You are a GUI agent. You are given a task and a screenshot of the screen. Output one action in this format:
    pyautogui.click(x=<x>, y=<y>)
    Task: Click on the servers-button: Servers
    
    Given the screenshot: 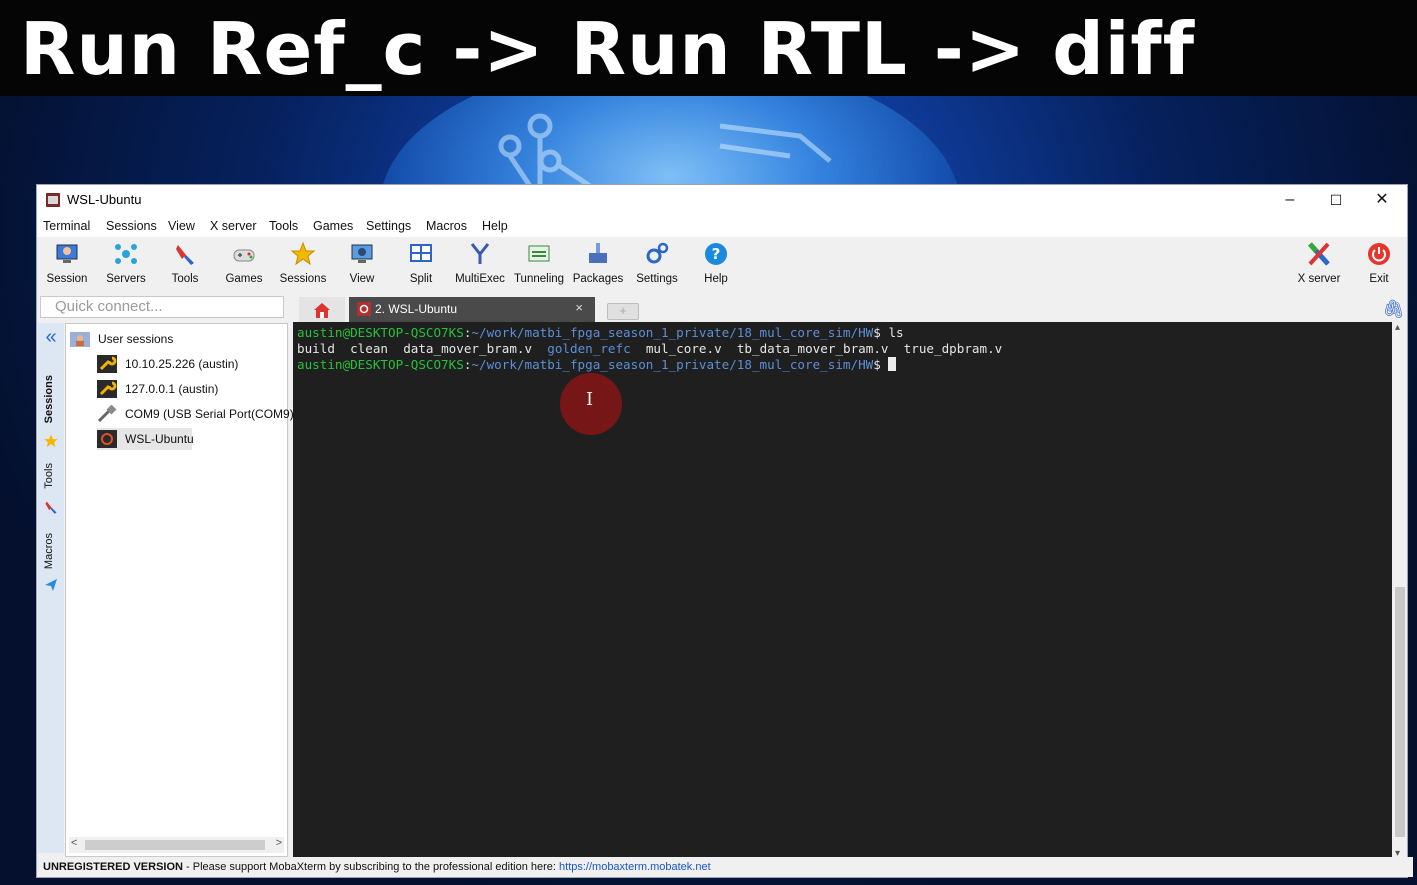 What is the action you would take?
    pyautogui.click(x=126, y=264)
    